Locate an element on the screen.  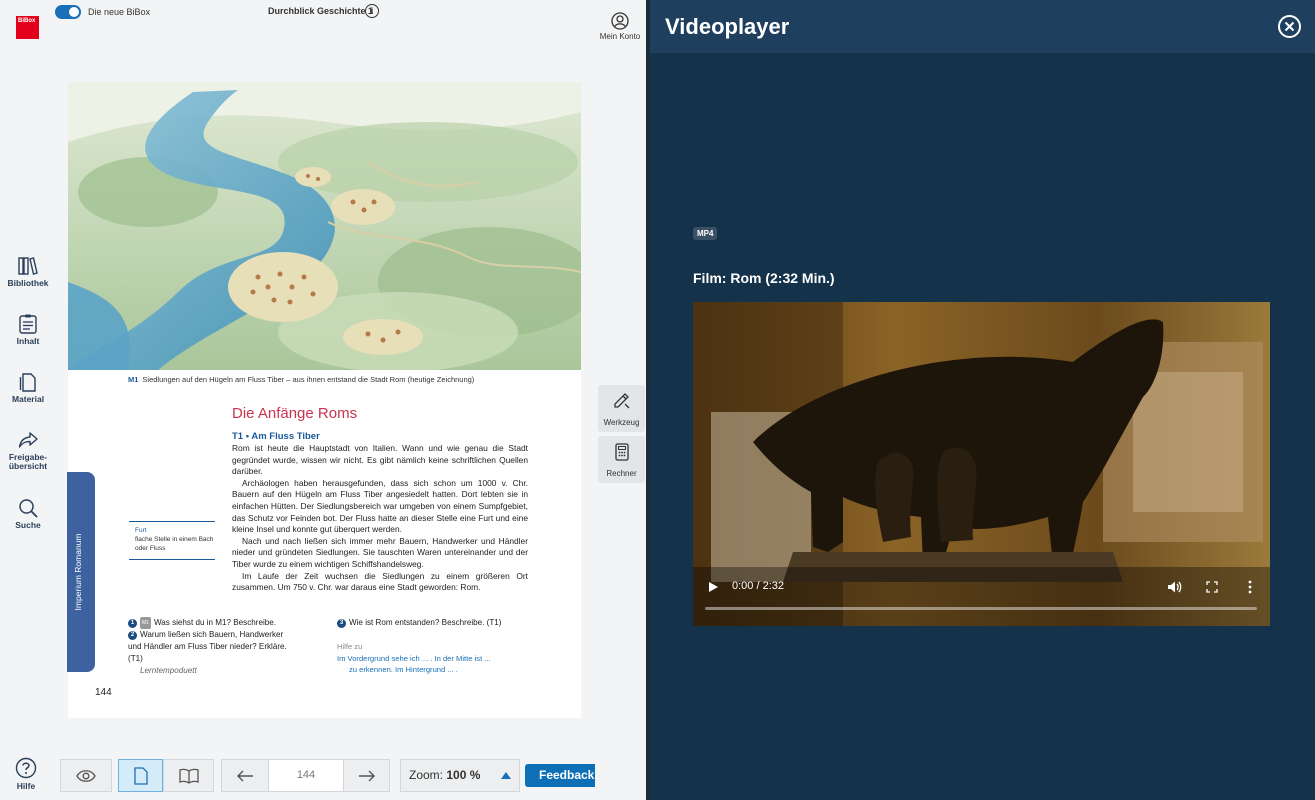
book-title: Durchblick Geschichte 1 is located at coordinates (321, 11).